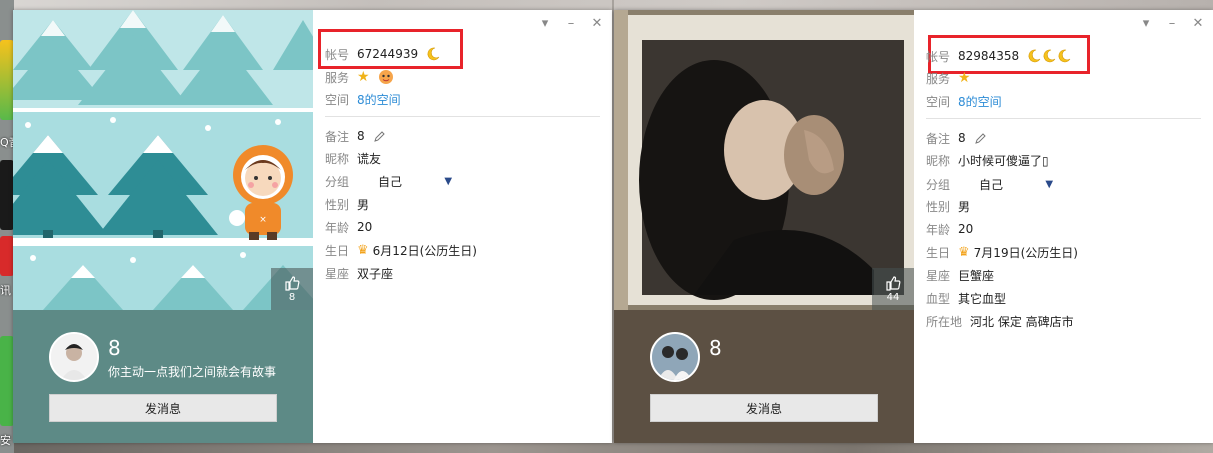 The image size is (1213, 453). I want to click on account-label: 帐号, so click(938, 56).